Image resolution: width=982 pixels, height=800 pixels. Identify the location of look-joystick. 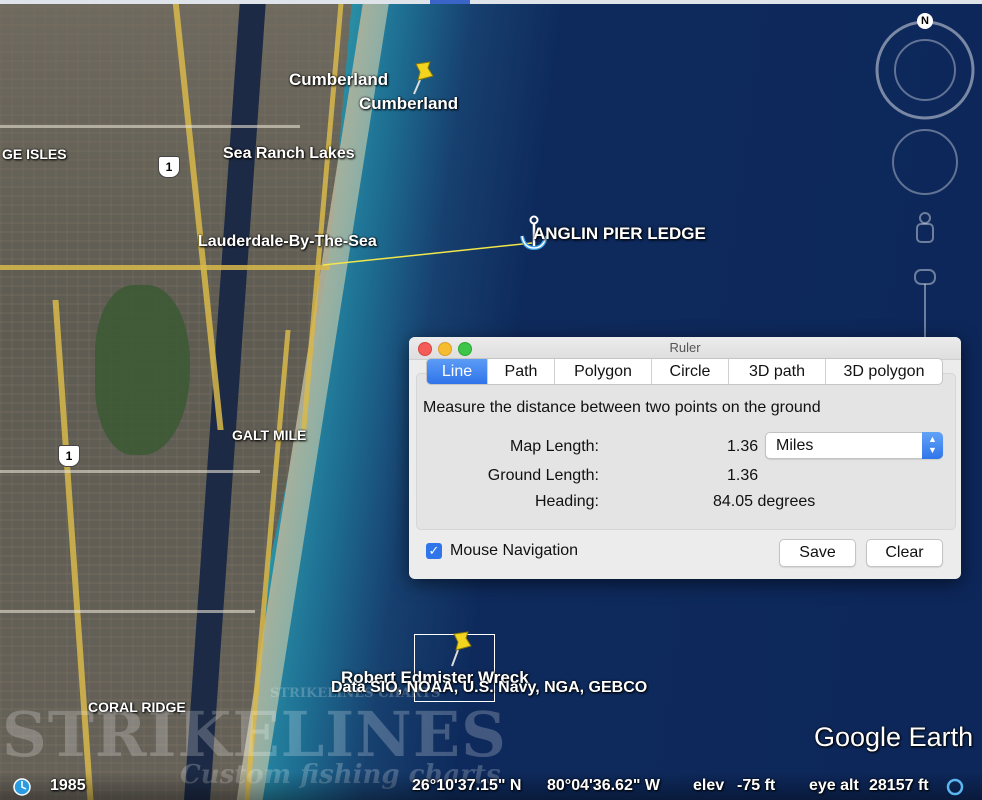
(925, 162).